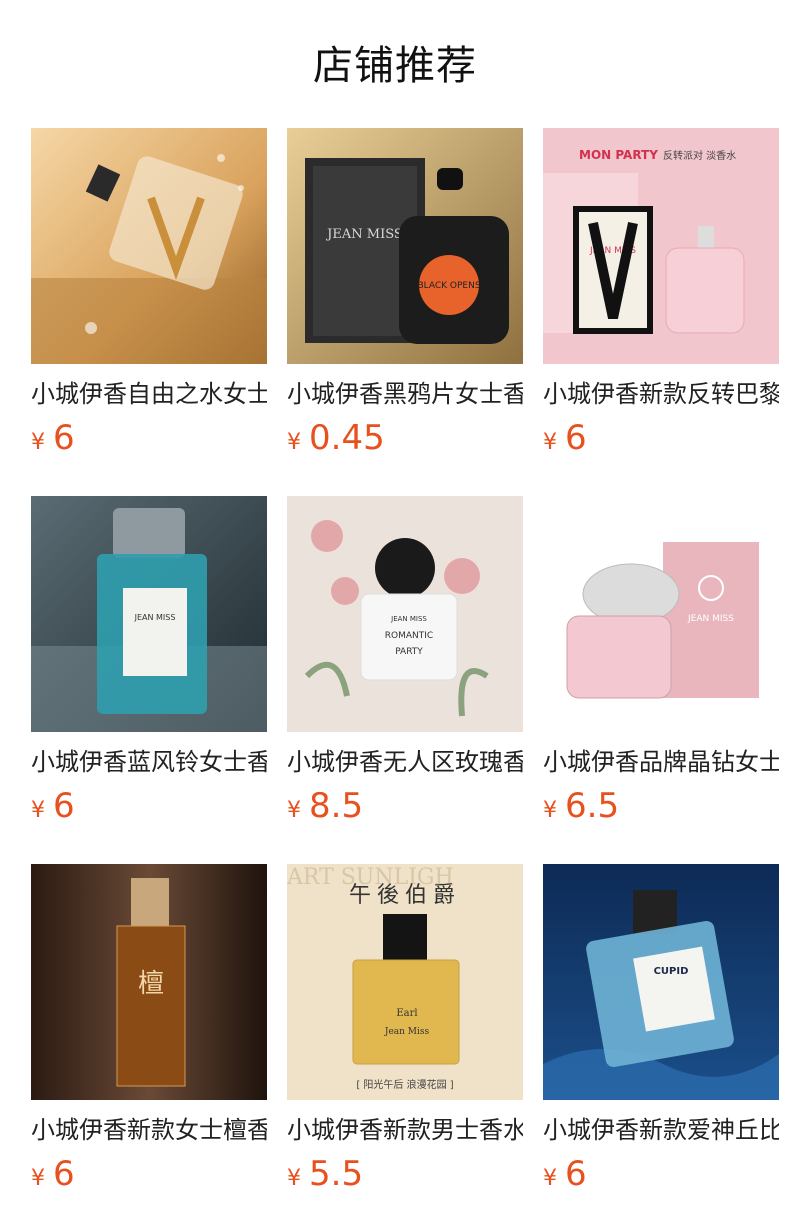 This screenshot has height=1232, width=790. I want to click on product-image: 檀, so click(149, 982).